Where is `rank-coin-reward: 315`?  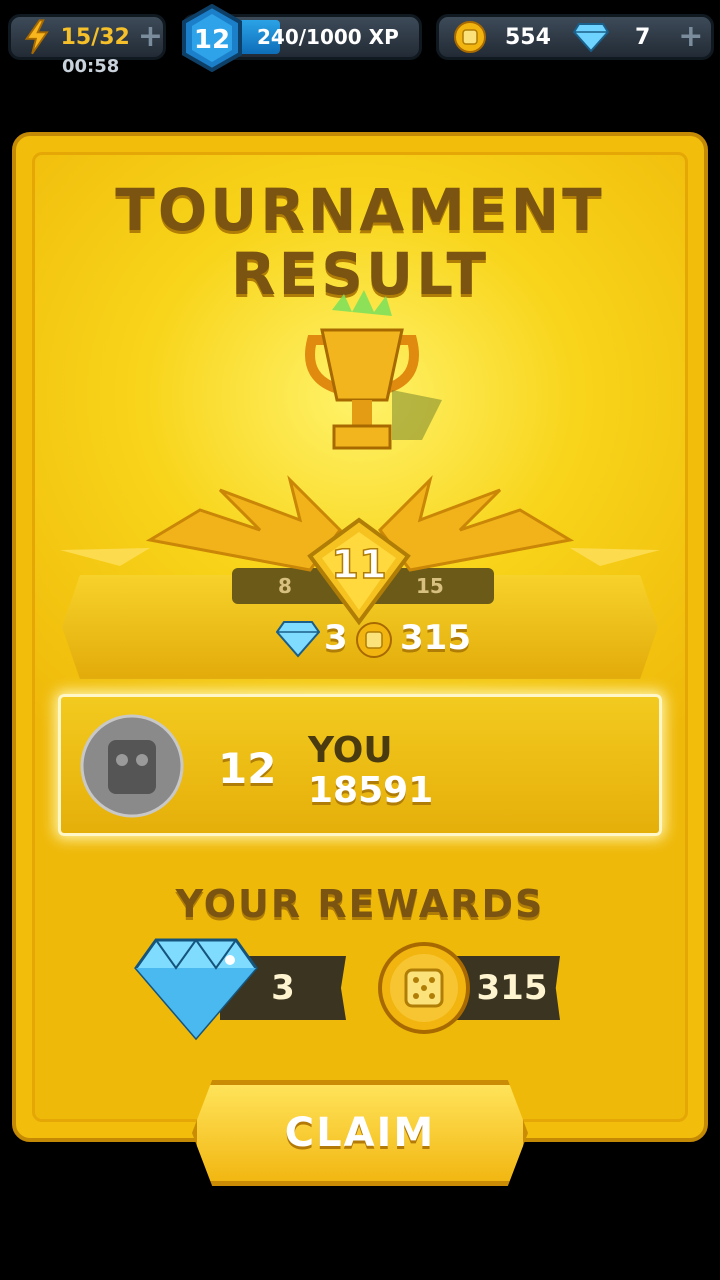 rank-coin-reward: 315 is located at coordinates (435, 638).